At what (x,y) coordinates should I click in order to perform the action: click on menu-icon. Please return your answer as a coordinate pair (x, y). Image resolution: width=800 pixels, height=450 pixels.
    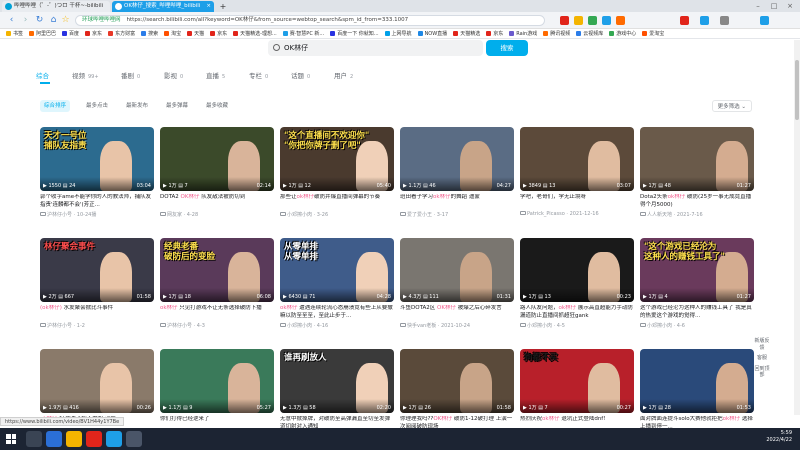
    Looking at the image, I should click on (724, 20).